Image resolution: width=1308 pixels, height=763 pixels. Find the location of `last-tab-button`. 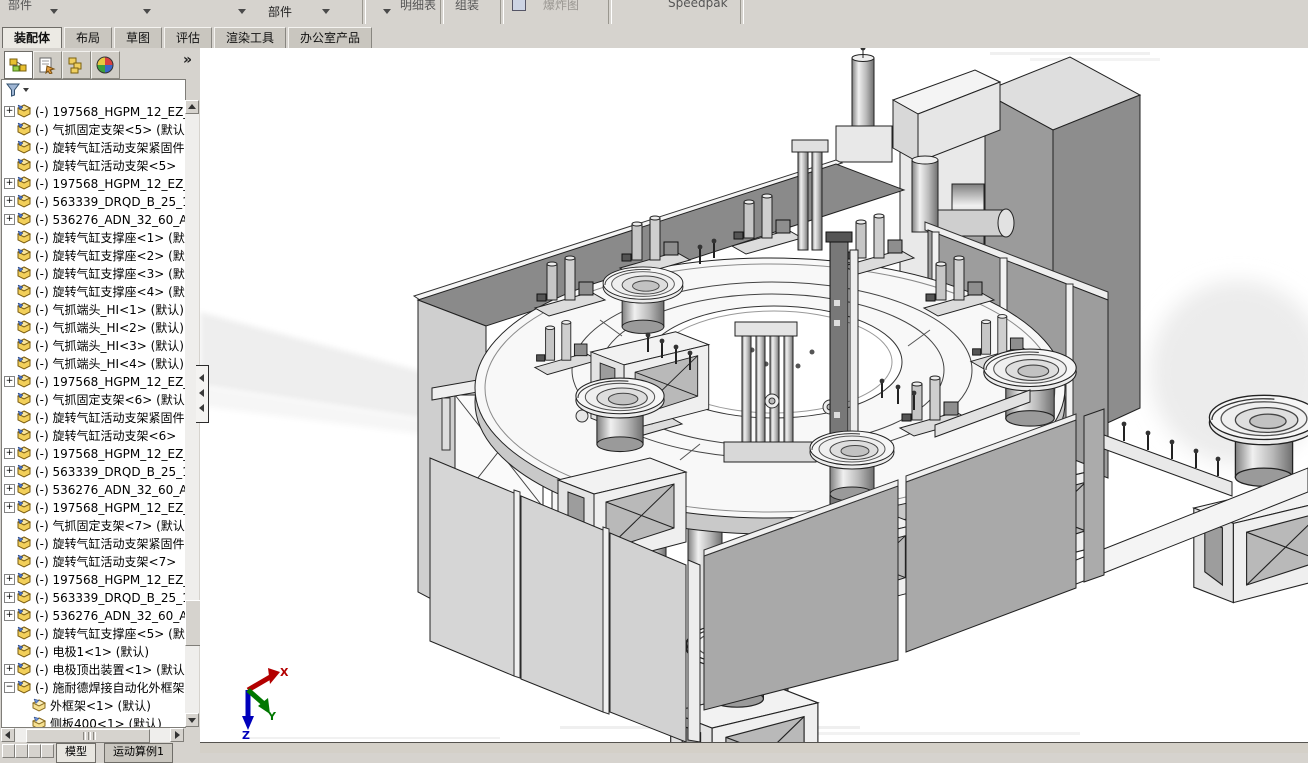

last-tab-button is located at coordinates (47, 751).